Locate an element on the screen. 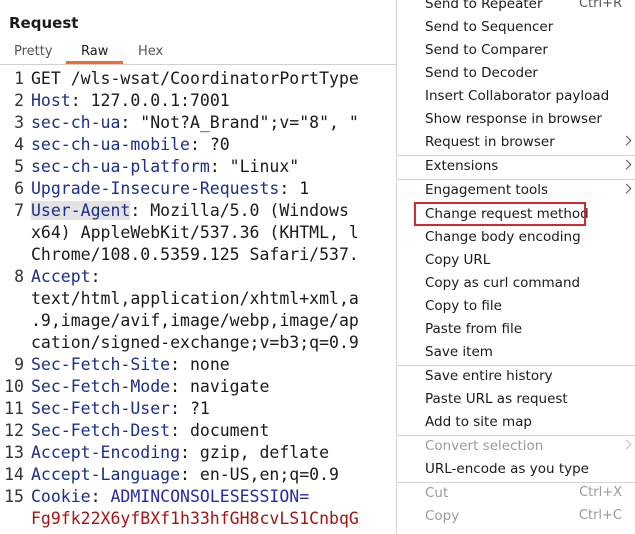 This screenshot has width=635, height=534. line-number: 7 is located at coordinates (19, 210).